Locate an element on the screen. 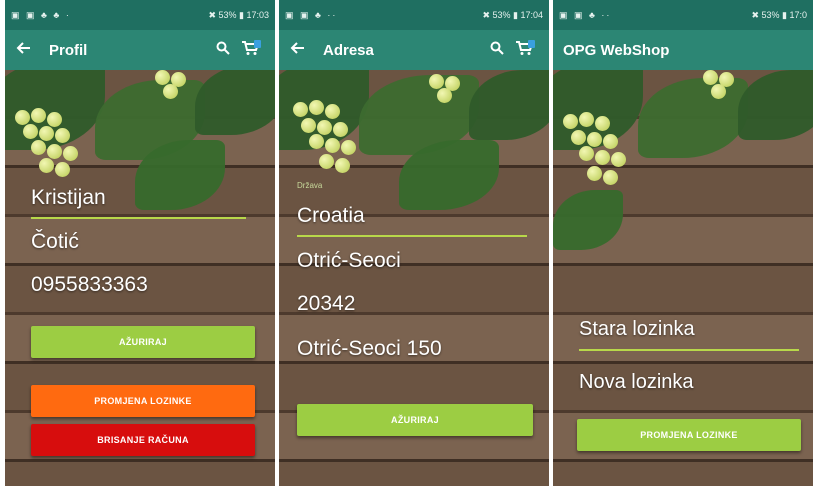 This screenshot has width=813, height=486. country-hint: Država is located at coordinates (310, 185).